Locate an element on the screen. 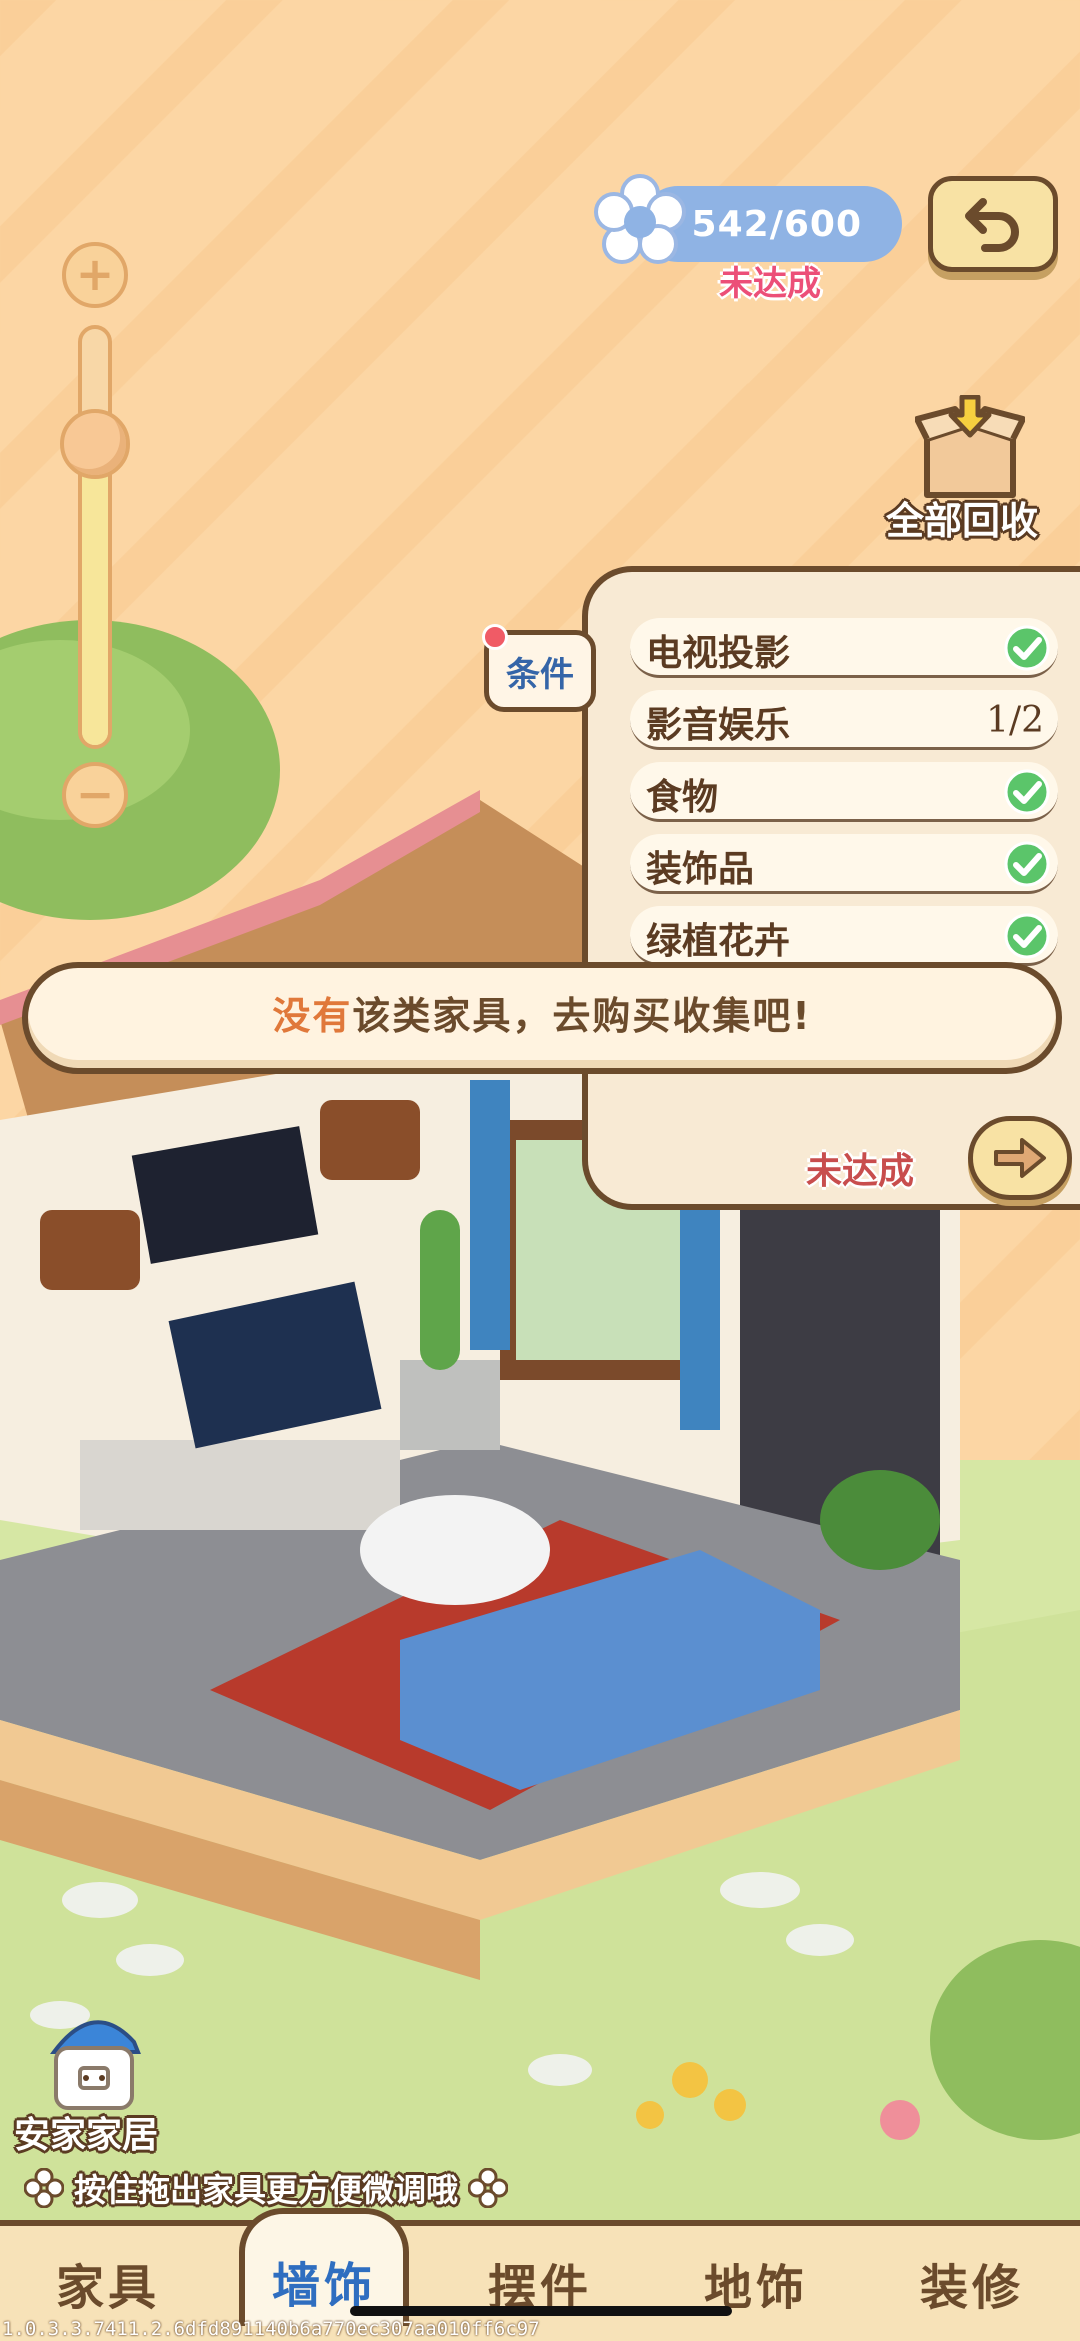 The width and height of the screenshot is (1080, 2341). curtain-right is located at coordinates (700, 1320).